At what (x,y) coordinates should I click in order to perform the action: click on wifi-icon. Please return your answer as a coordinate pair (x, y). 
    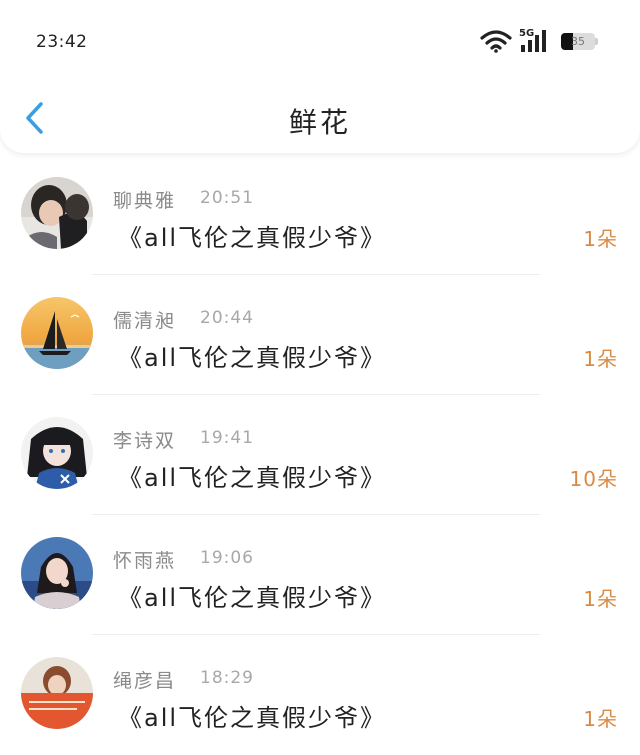
    Looking at the image, I should click on (496, 41).